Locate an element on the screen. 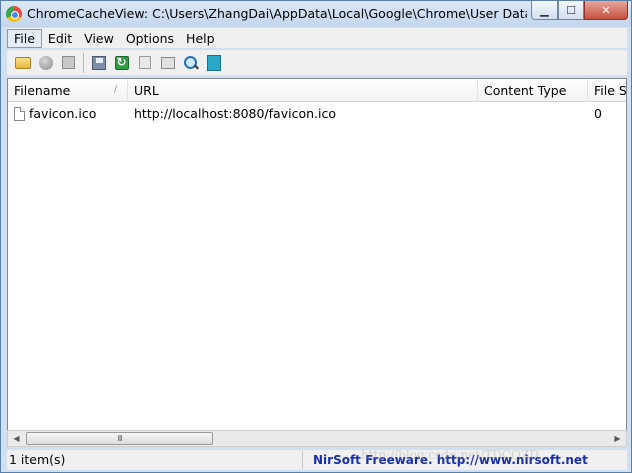  refresh-button is located at coordinates (121, 63).